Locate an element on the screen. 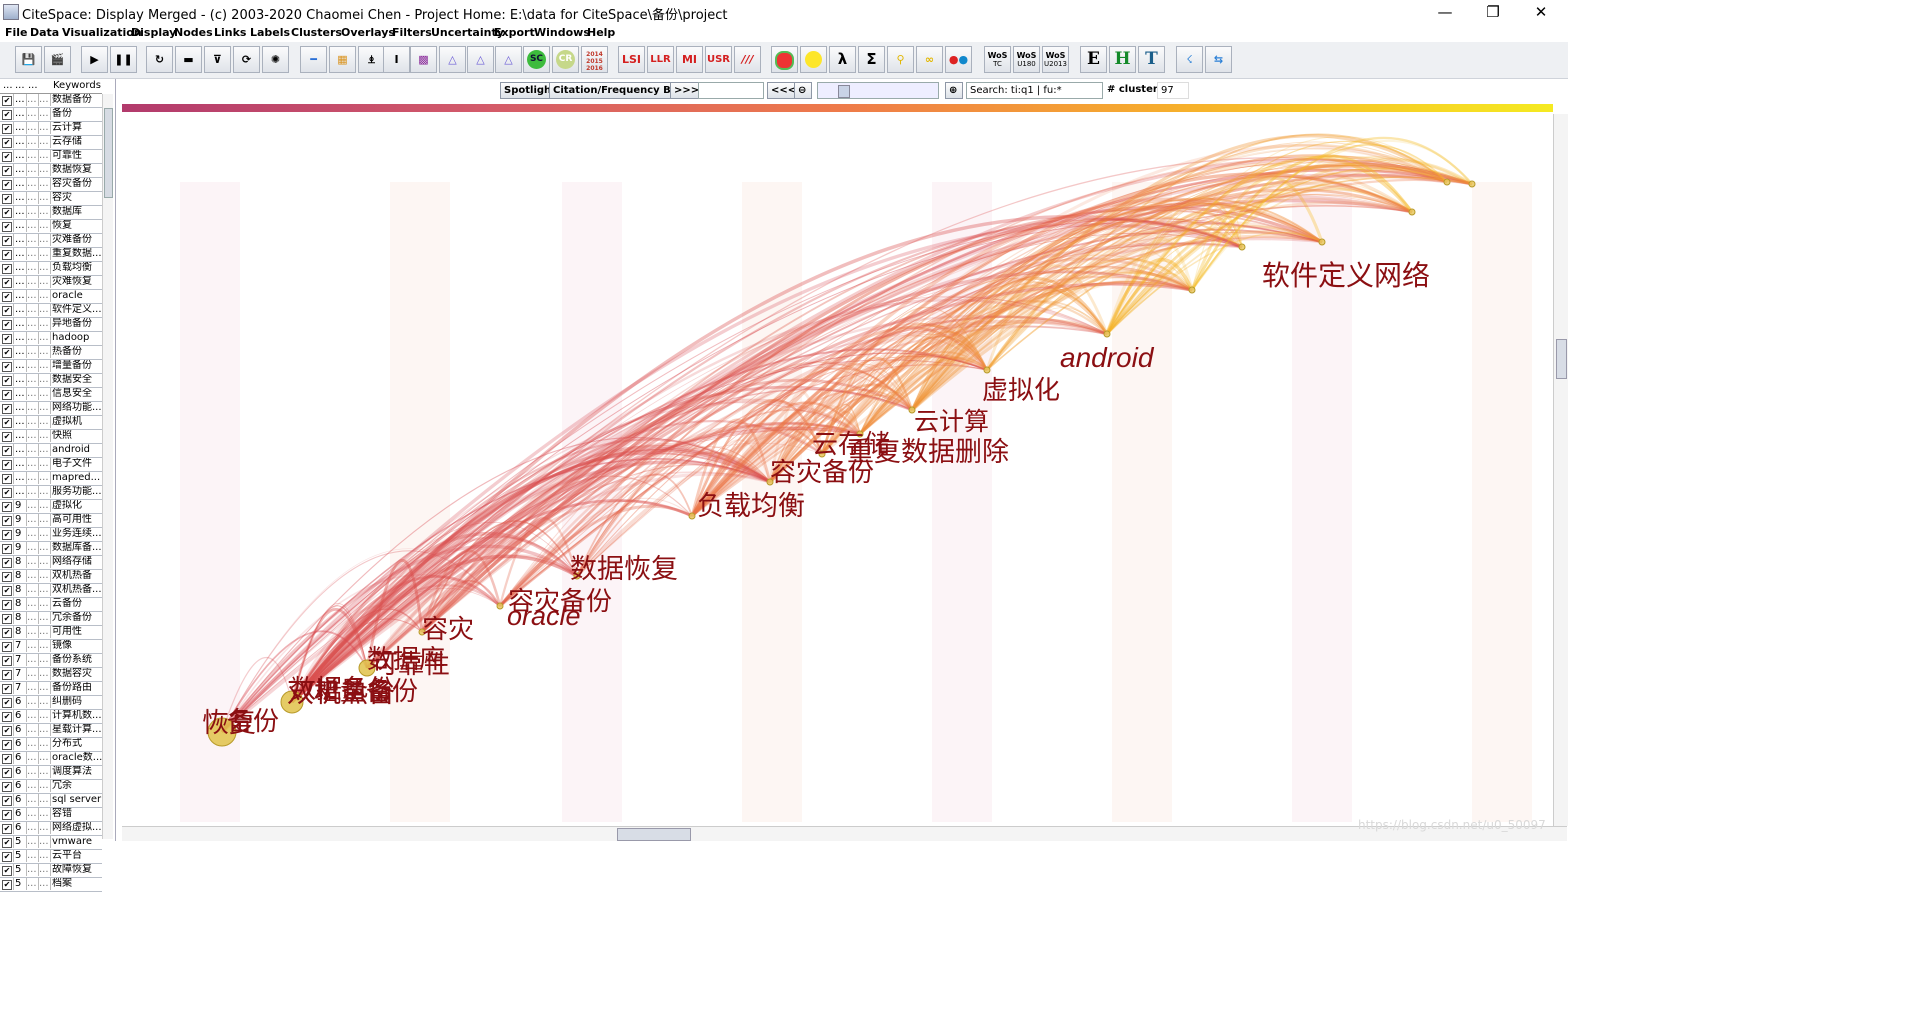 The width and height of the screenshot is (1920, 1030). table-row: ✔......... 信息安全 is located at coordinates (51, 395).